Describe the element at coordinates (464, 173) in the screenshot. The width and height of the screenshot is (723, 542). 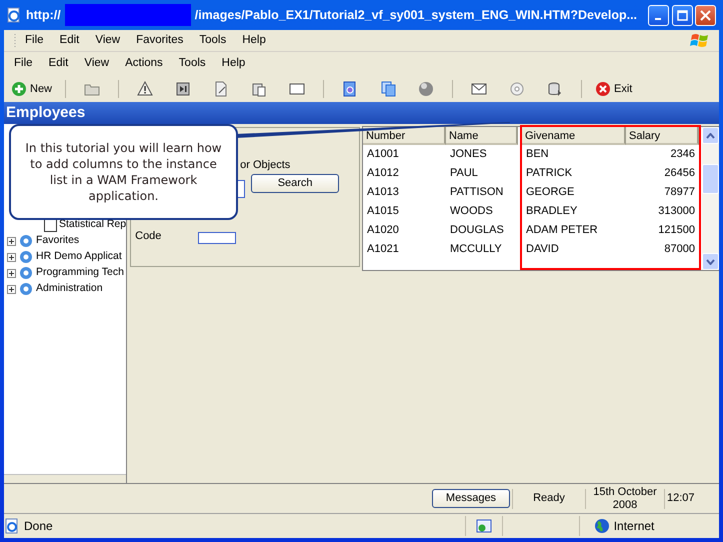
I see `table-cell-text: PAUL` at that location.